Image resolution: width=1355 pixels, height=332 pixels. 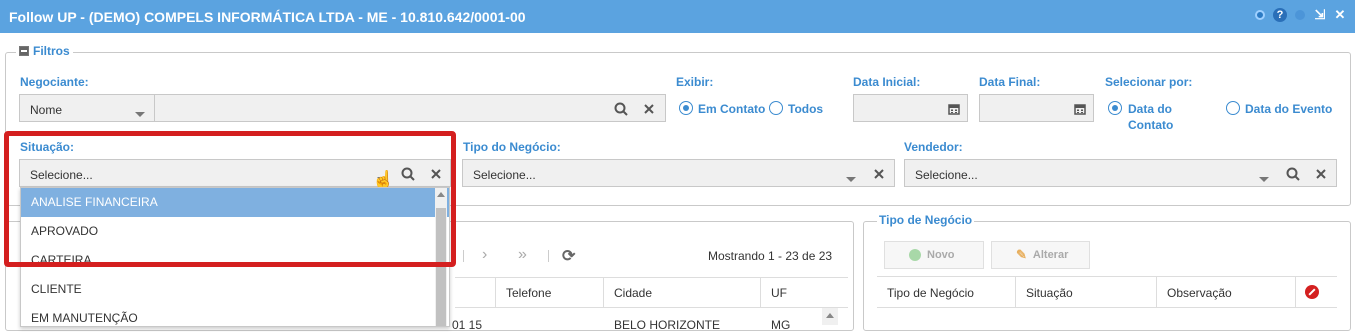 What do you see at coordinates (235, 202) in the screenshot?
I see `situacao-option: ANALISE FINANCEIRA` at bounding box center [235, 202].